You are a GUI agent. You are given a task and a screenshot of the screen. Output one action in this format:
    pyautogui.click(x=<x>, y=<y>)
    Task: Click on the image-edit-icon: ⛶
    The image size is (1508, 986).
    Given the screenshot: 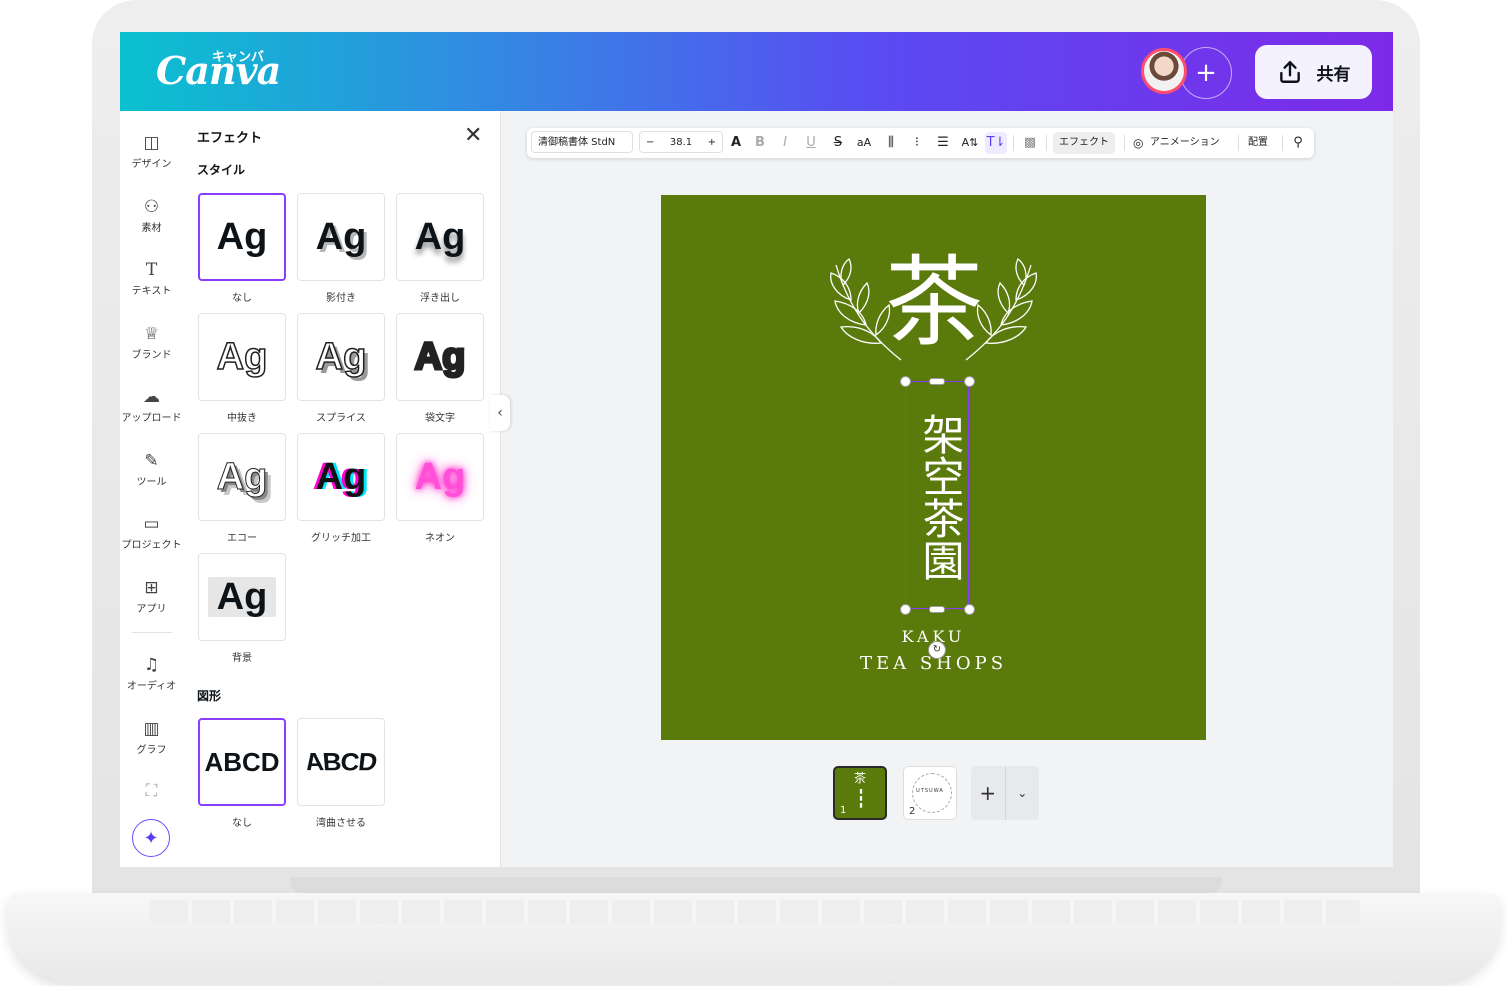 What is the action you would take?
    pyautogui.click(x=151, y=791)
    